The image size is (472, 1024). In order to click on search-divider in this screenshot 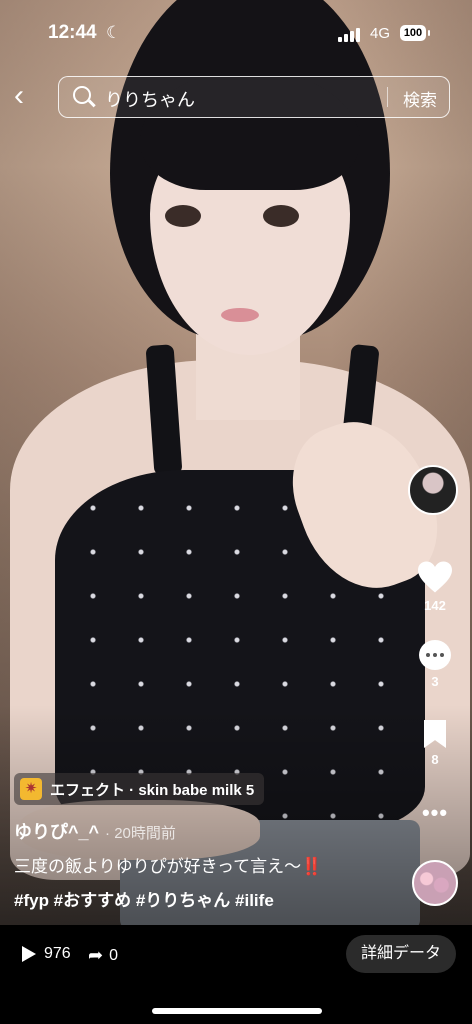, I will do `click(387, 97)`.